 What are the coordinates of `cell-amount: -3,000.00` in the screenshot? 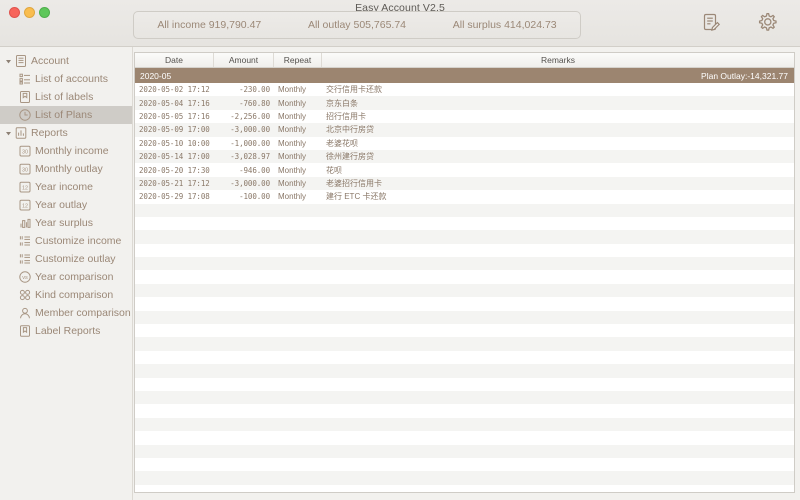 It's located at (250, 183).